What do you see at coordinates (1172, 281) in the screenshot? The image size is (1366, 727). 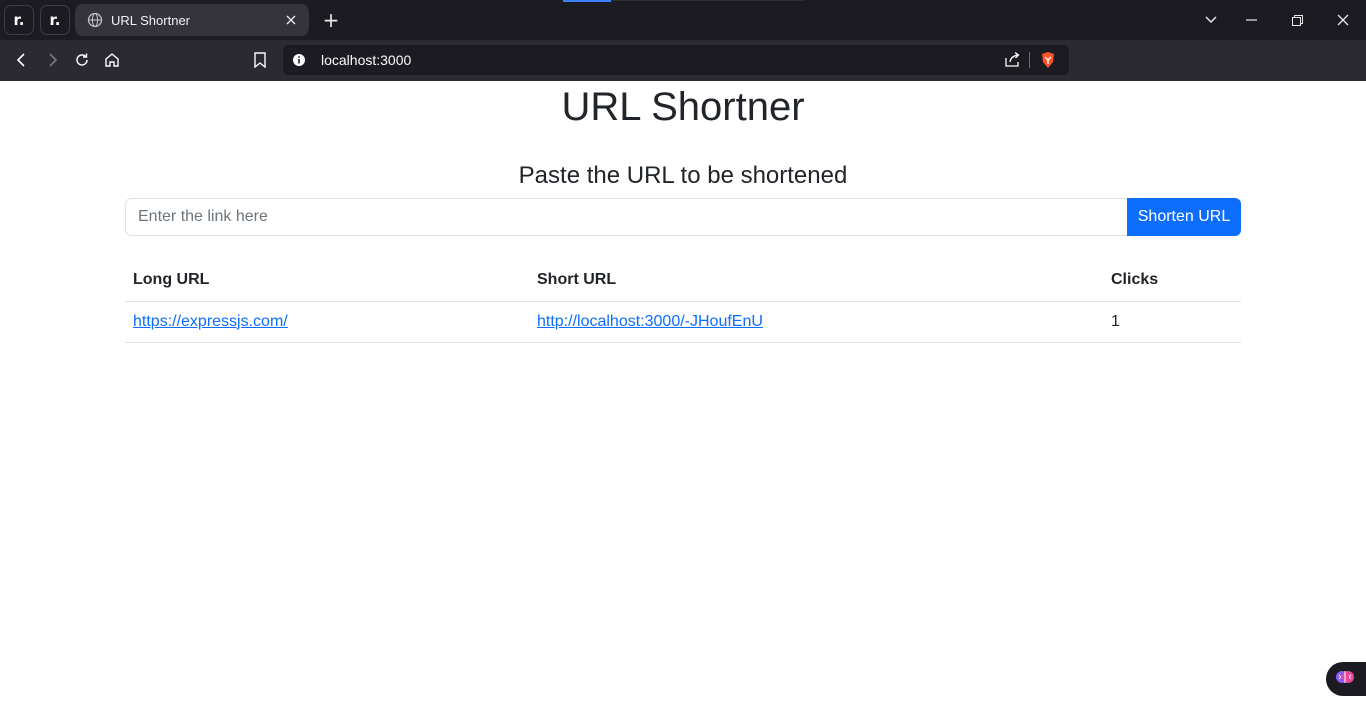 I see `column-header-clicks: Clicks` at bounding box center [1172, 281].